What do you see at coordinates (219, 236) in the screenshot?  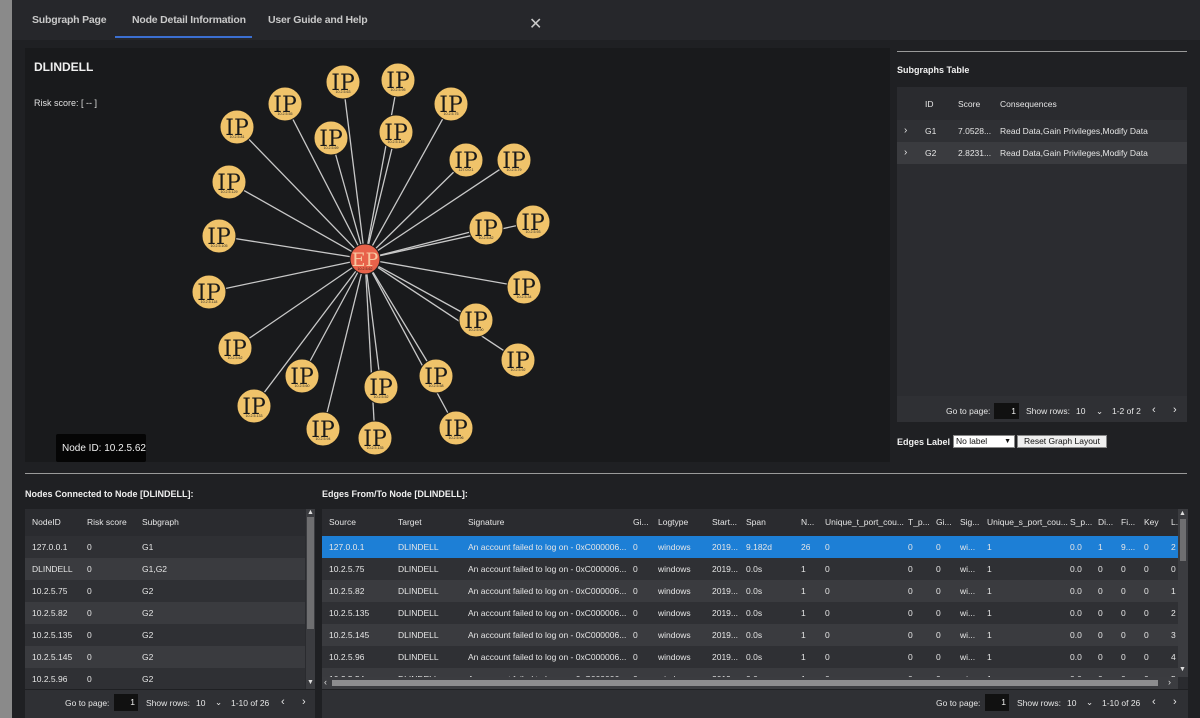 I see `ip-node: IP10.2.5.105` at bounding box center [219, 236].